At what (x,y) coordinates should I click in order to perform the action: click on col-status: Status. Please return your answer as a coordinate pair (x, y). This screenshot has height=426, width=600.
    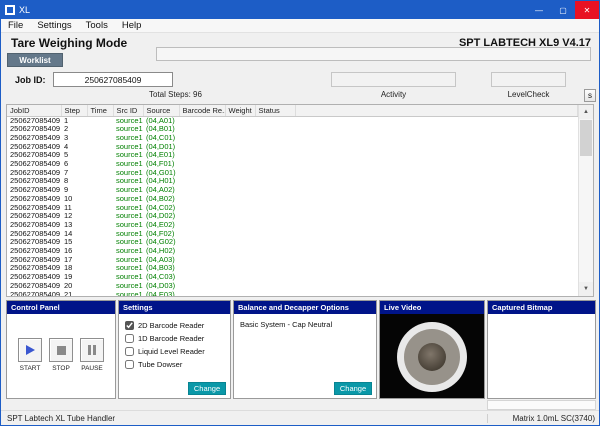
    Looking at the image, I should click on (275, 111).